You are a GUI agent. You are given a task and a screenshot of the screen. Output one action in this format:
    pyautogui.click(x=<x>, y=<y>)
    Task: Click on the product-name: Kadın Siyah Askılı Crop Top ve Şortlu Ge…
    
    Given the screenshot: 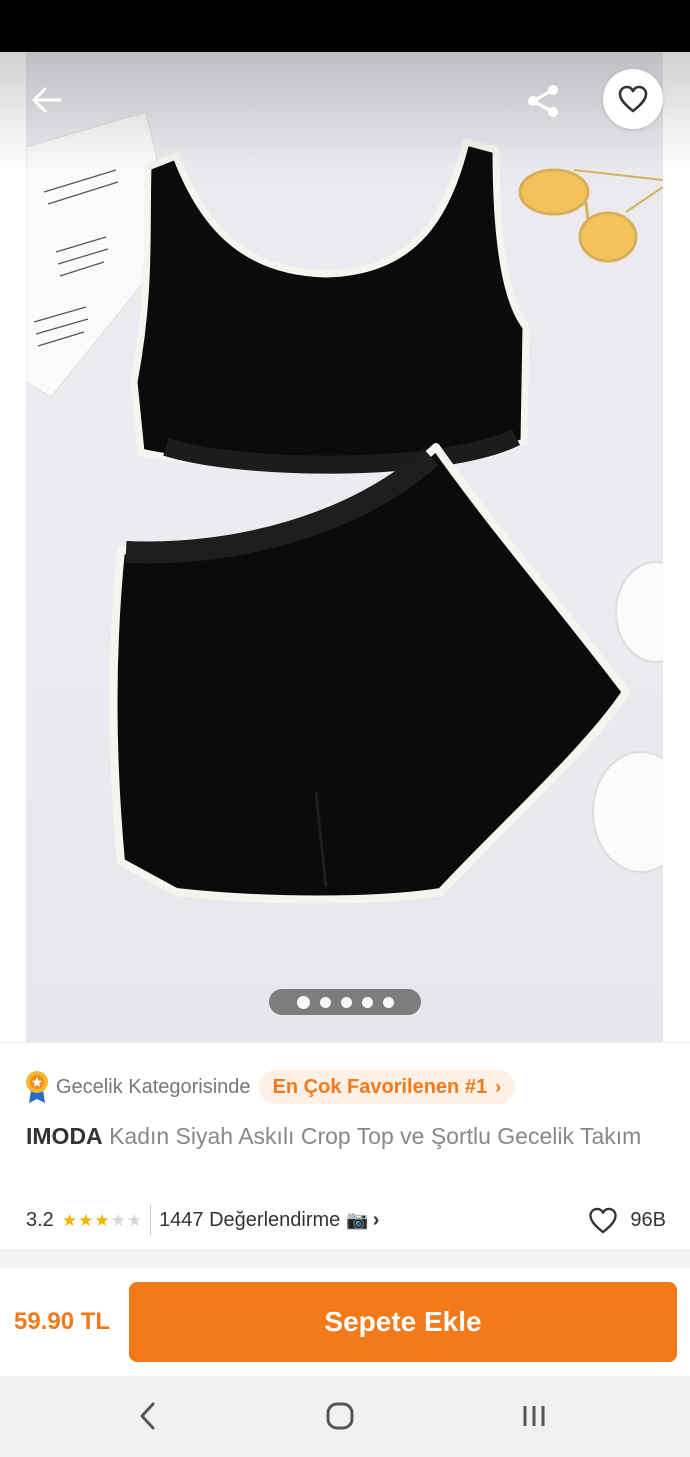 What is the action you would take?
    pyautogui.click(x=375, y=1136)
    